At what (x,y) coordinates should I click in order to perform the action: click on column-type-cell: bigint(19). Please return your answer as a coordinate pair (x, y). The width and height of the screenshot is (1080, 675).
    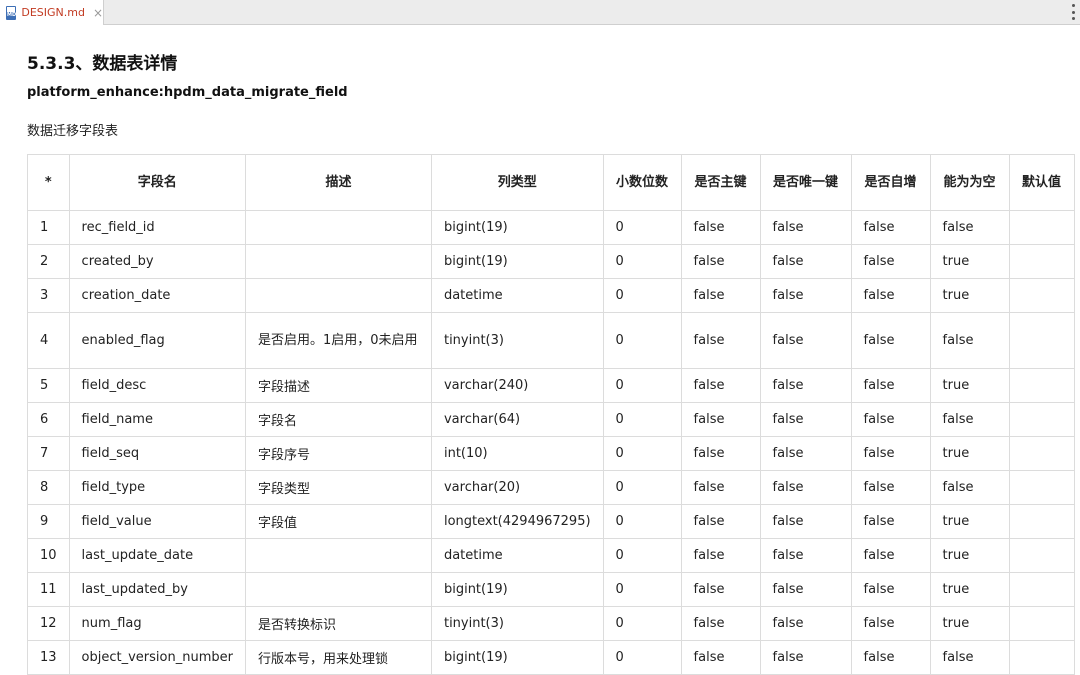
    Looking at the image, I should click on (517, 262).